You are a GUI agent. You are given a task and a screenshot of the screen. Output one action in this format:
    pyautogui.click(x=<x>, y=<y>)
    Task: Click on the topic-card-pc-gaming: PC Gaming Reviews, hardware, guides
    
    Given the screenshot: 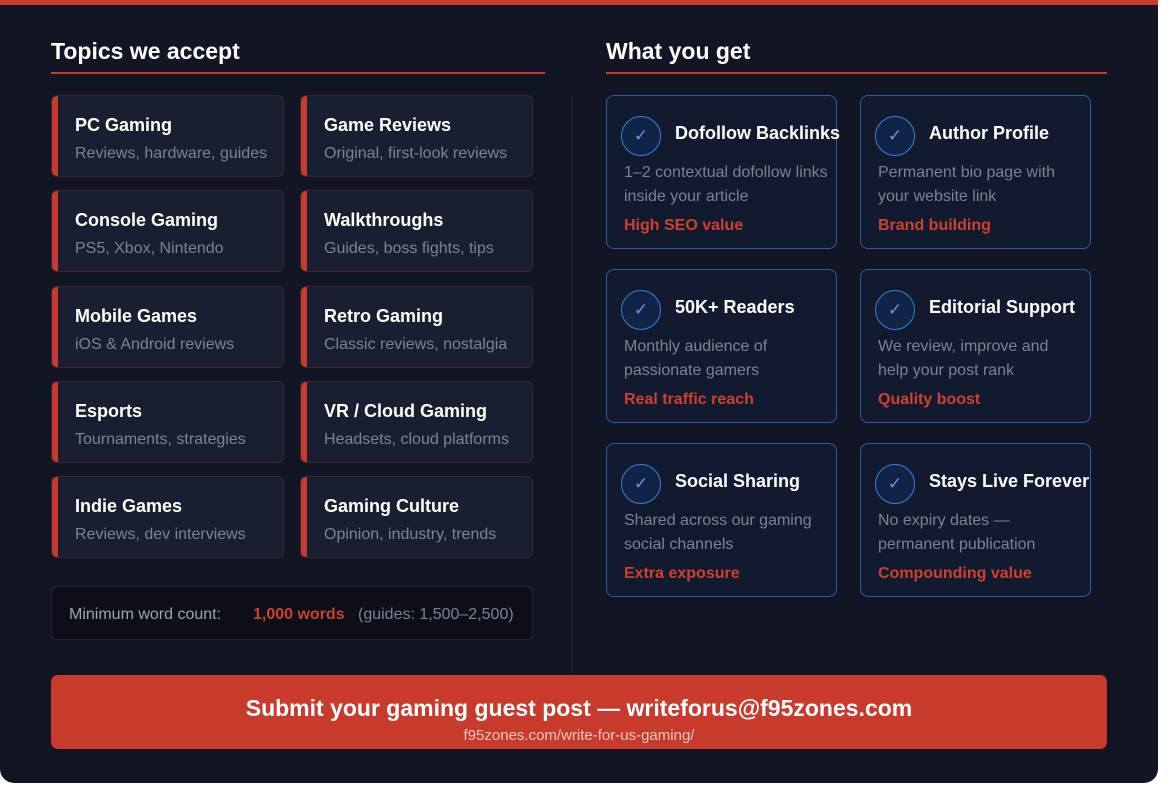 What is the action you would take?
    pyautogui.click(x=167, y=136)
    